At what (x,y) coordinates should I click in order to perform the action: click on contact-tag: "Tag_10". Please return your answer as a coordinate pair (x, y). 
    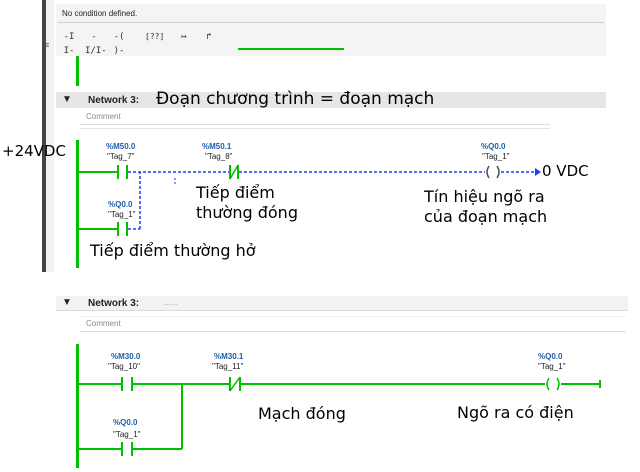
    Looking at the image, I should click on (124, 366).